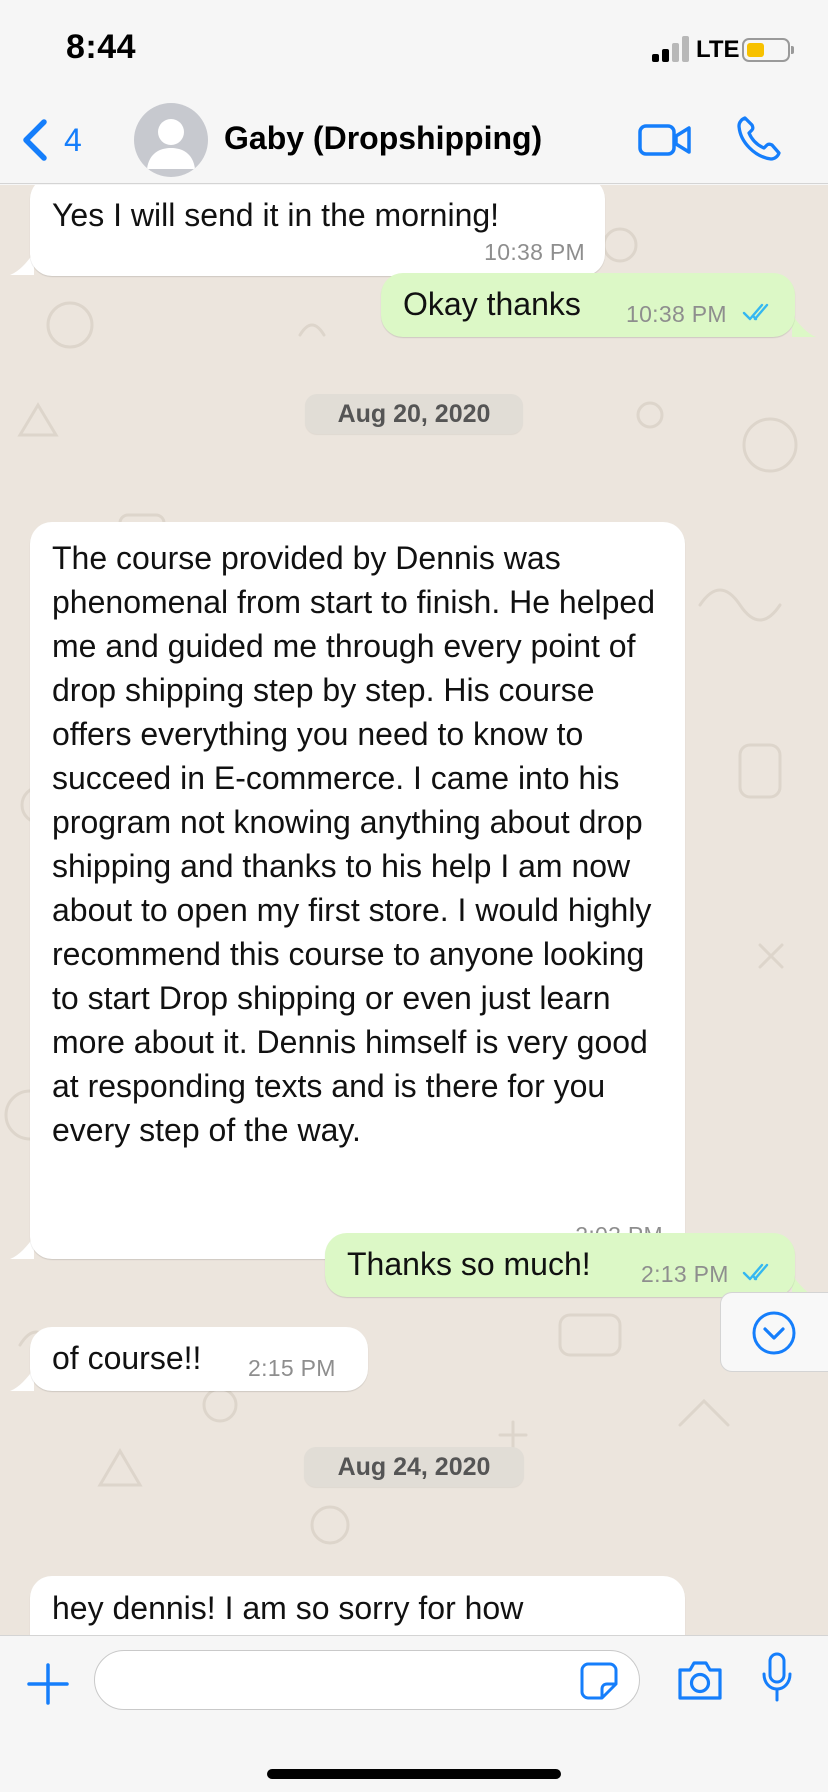 This screenshot has width=828, height=1792. I want to click on message-text: Okay thanks, so click(492, 304).